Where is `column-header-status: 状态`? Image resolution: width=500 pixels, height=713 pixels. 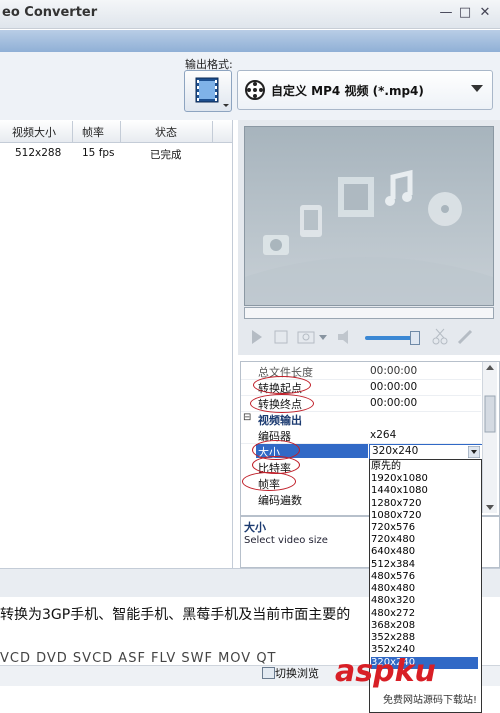
column-header-status: 状态 is located at coordinates (166, 132).